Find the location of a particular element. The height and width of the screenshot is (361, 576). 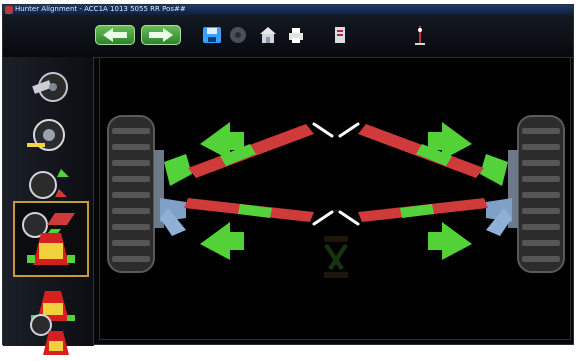

right-lower-beam is located at coordinates (423, 210).